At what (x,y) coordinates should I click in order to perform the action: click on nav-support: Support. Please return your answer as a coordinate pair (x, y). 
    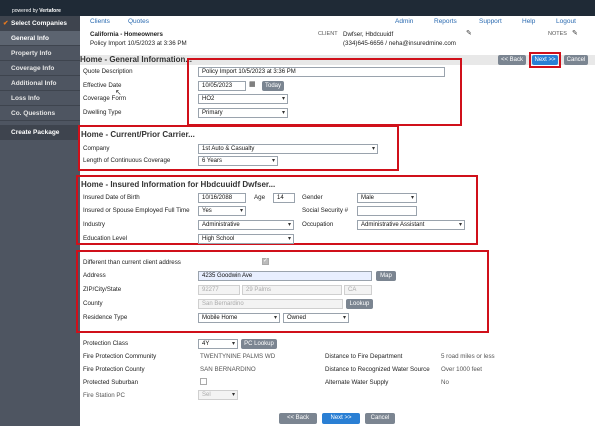
    Looking at the image, I should click on (490, 21).